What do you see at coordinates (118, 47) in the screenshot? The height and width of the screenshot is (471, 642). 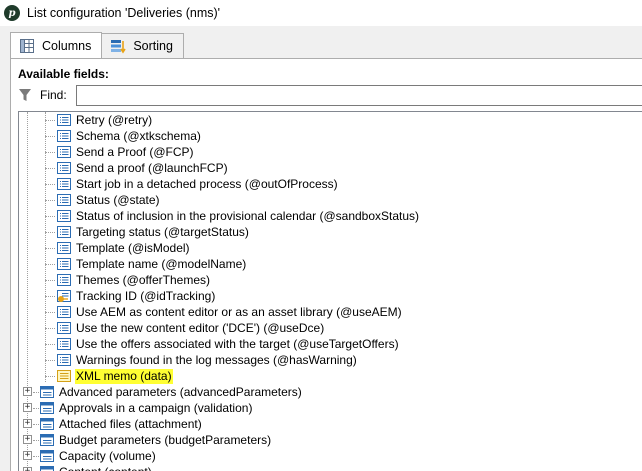 I see `sorting-stack-icon` at bounding box center [118, 47].